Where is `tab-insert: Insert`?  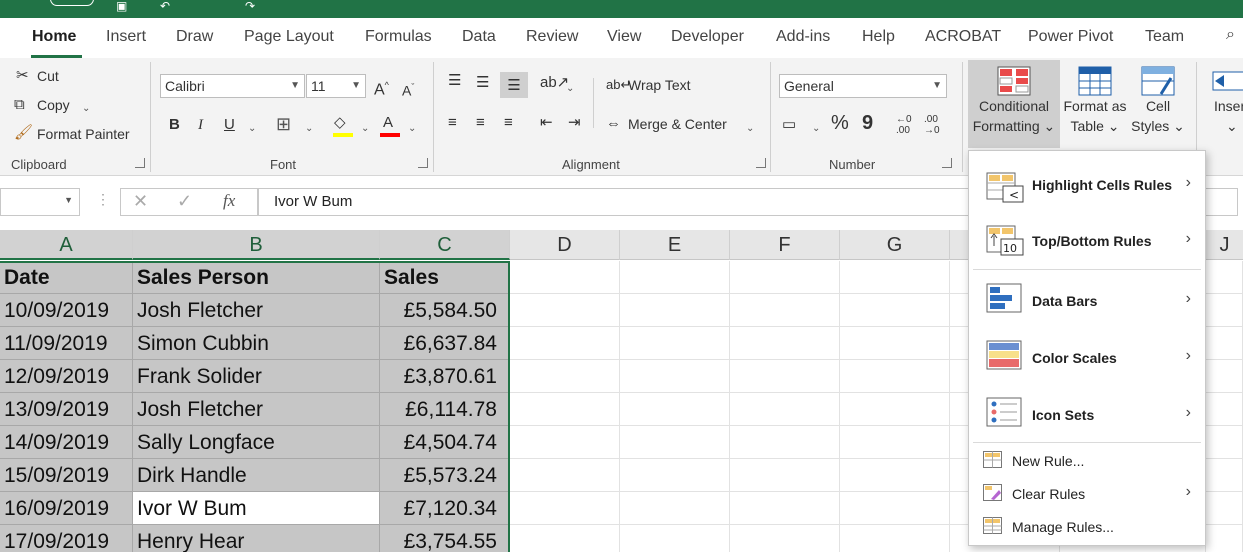
tab-insert: Insert is located at coordinates (126, 37).